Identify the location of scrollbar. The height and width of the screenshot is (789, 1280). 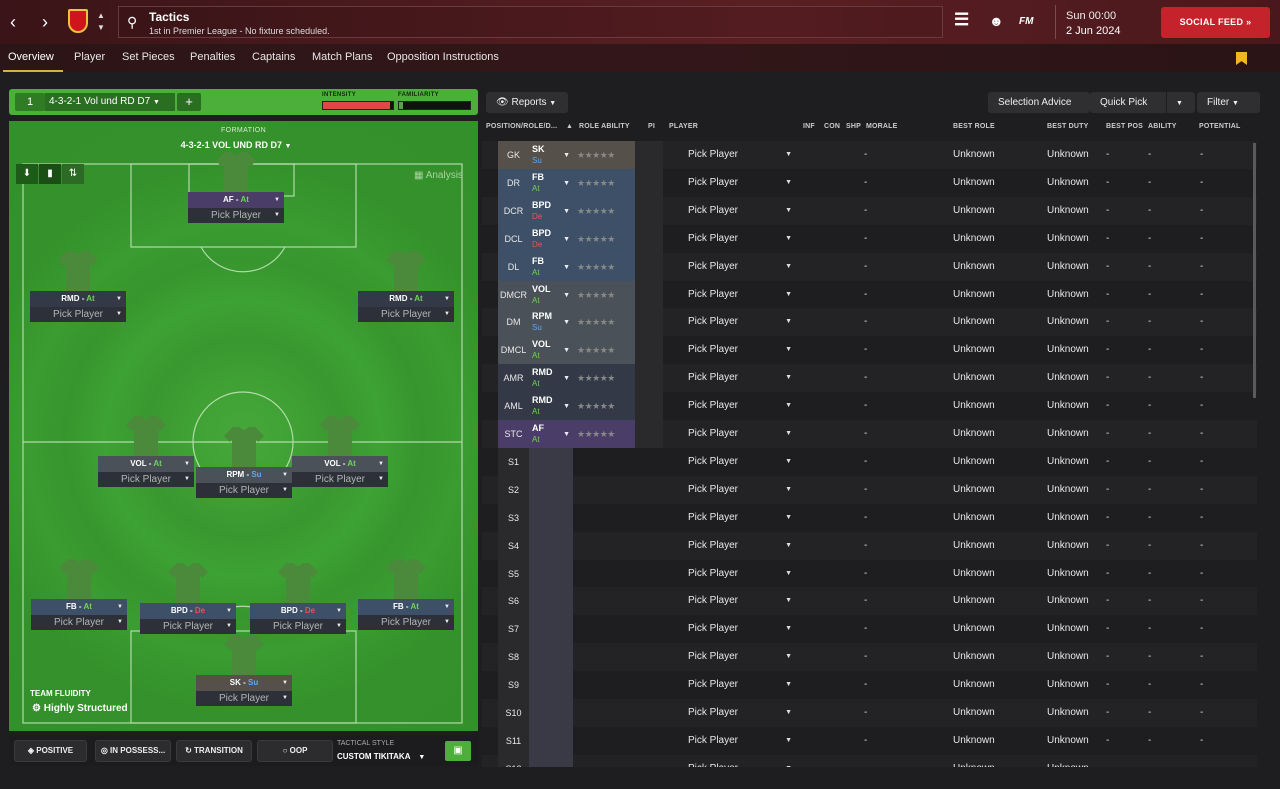
(1254, 270).